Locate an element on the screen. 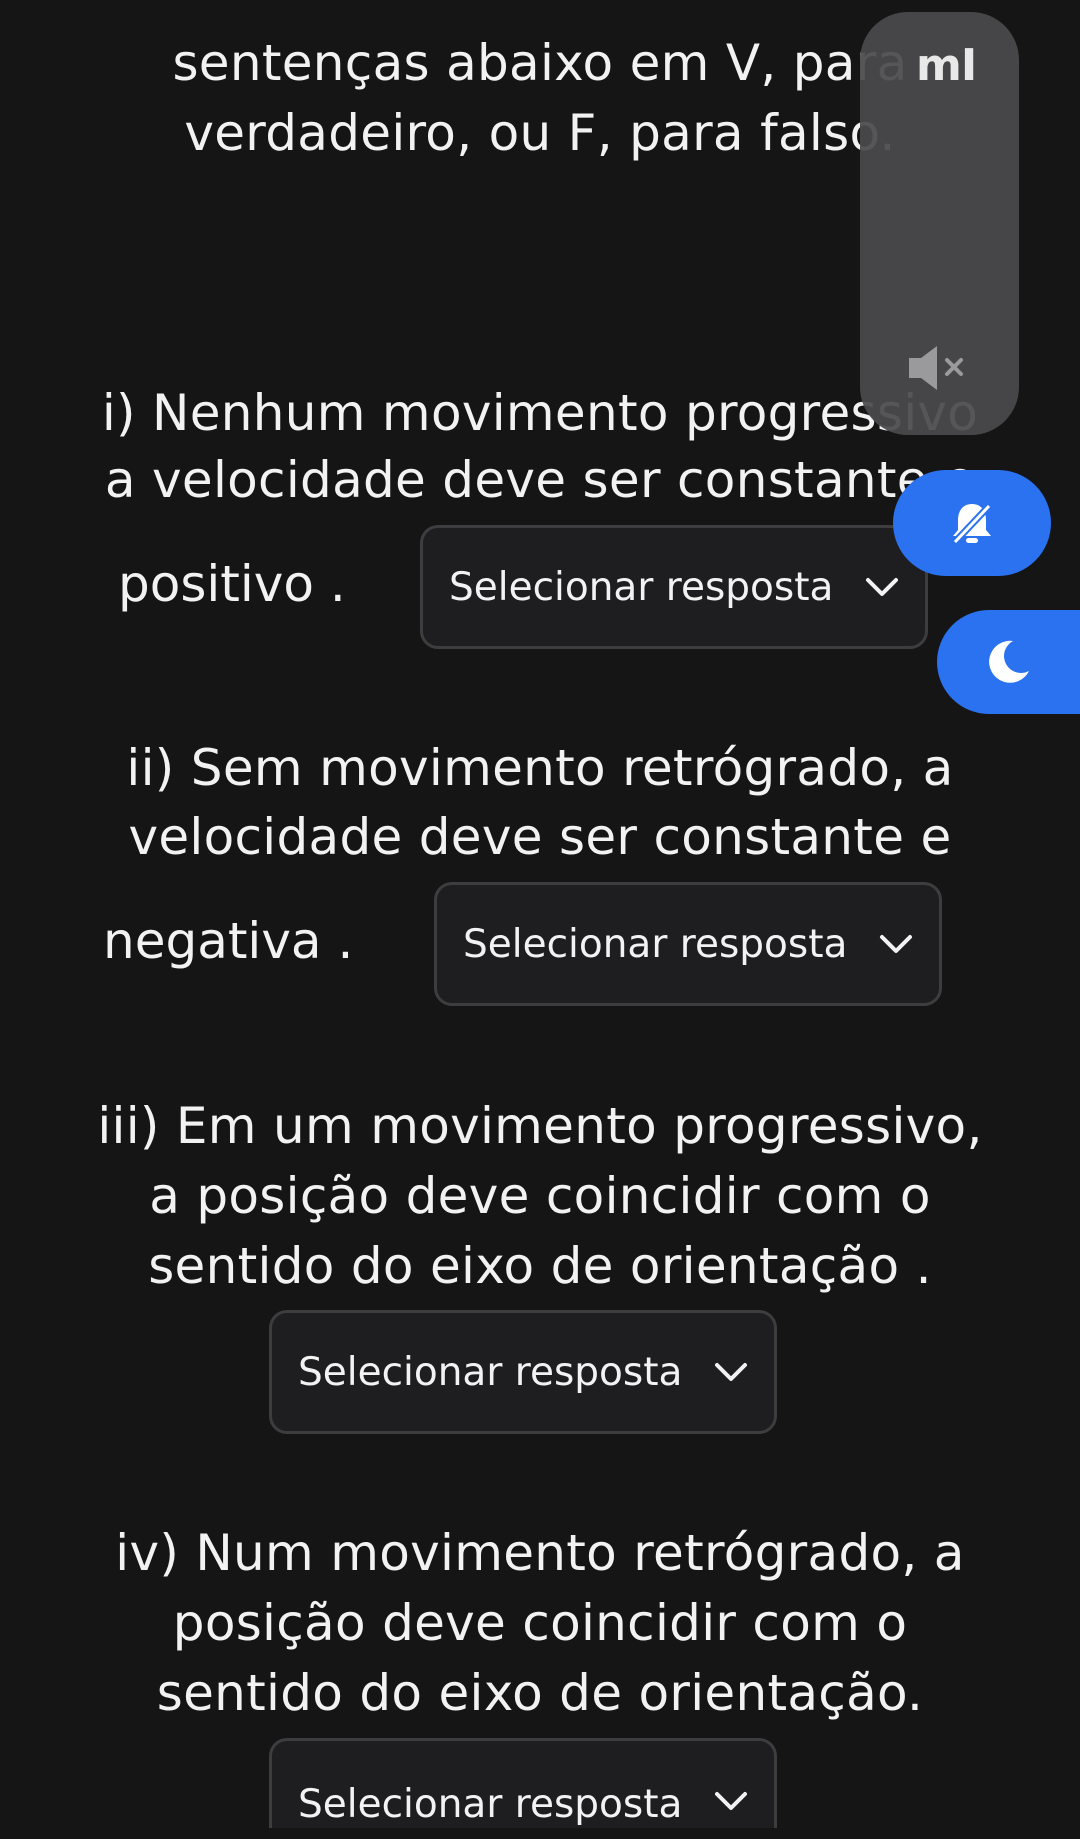 Image resolution: width=1080 pixels, height=1839 pixels. answer-select-2-value: Selecionar resposta is located at coordinates (655, 944).